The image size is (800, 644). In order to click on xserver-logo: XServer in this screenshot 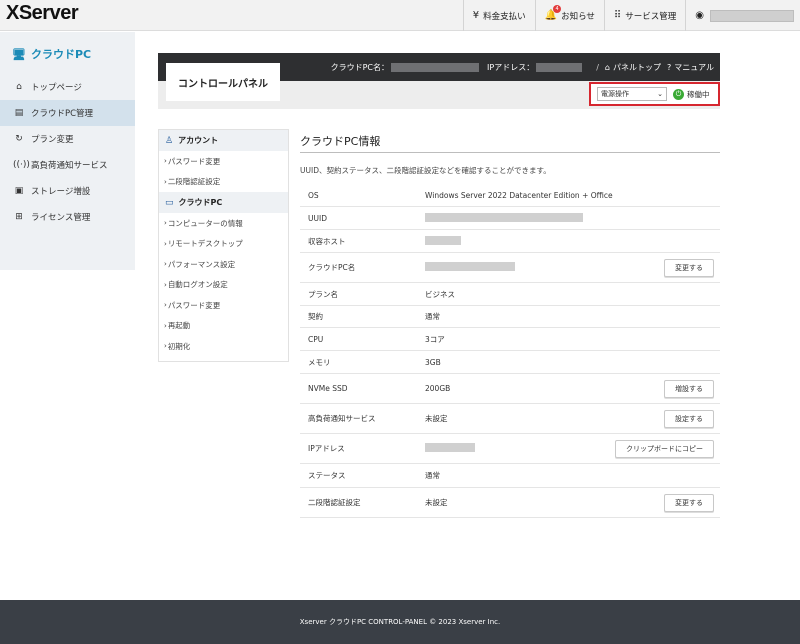, I will do `click(42, 15)`.